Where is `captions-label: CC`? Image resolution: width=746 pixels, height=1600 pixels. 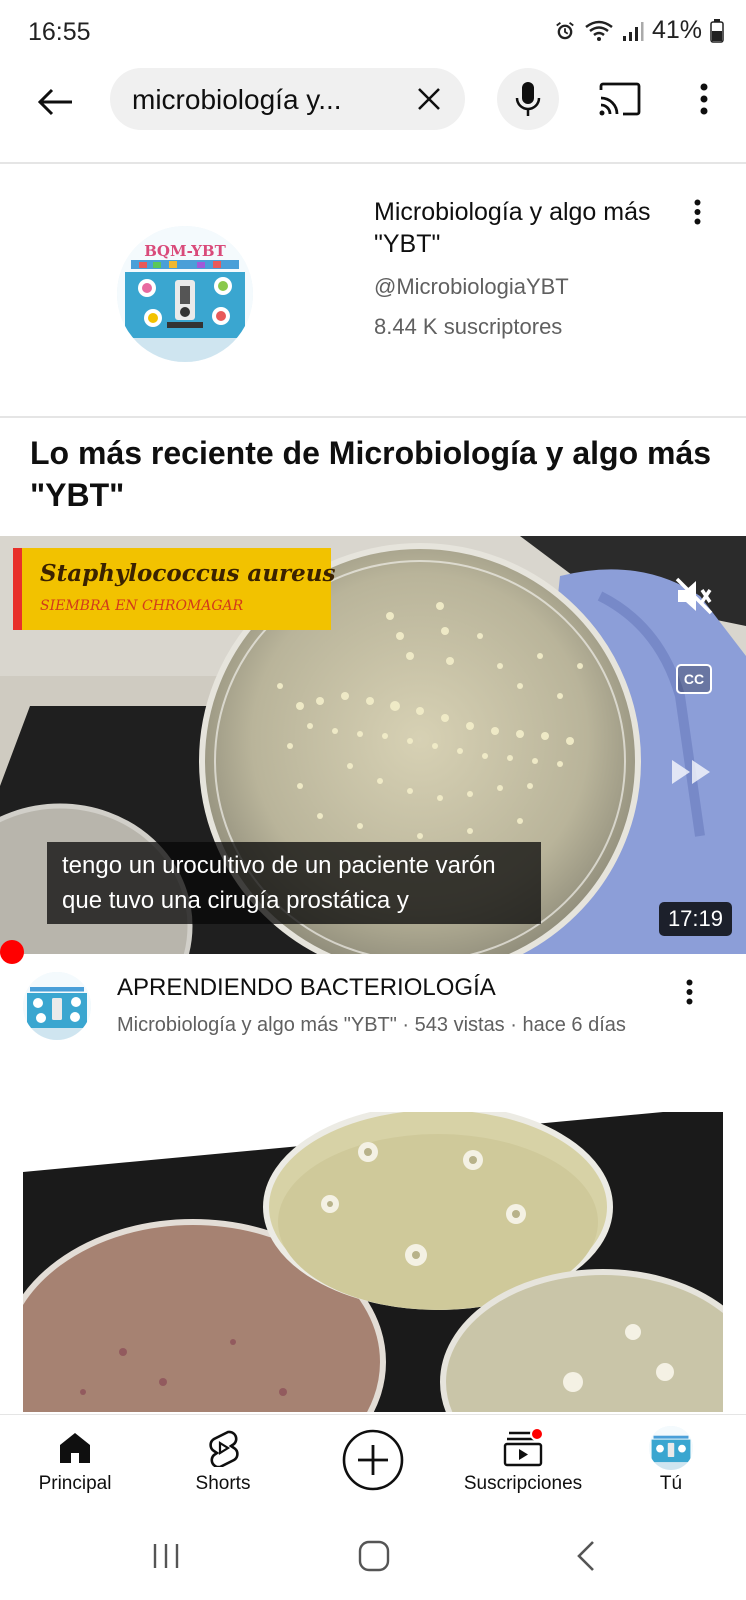
captions-label: CC is located at coordinates (694, 679).